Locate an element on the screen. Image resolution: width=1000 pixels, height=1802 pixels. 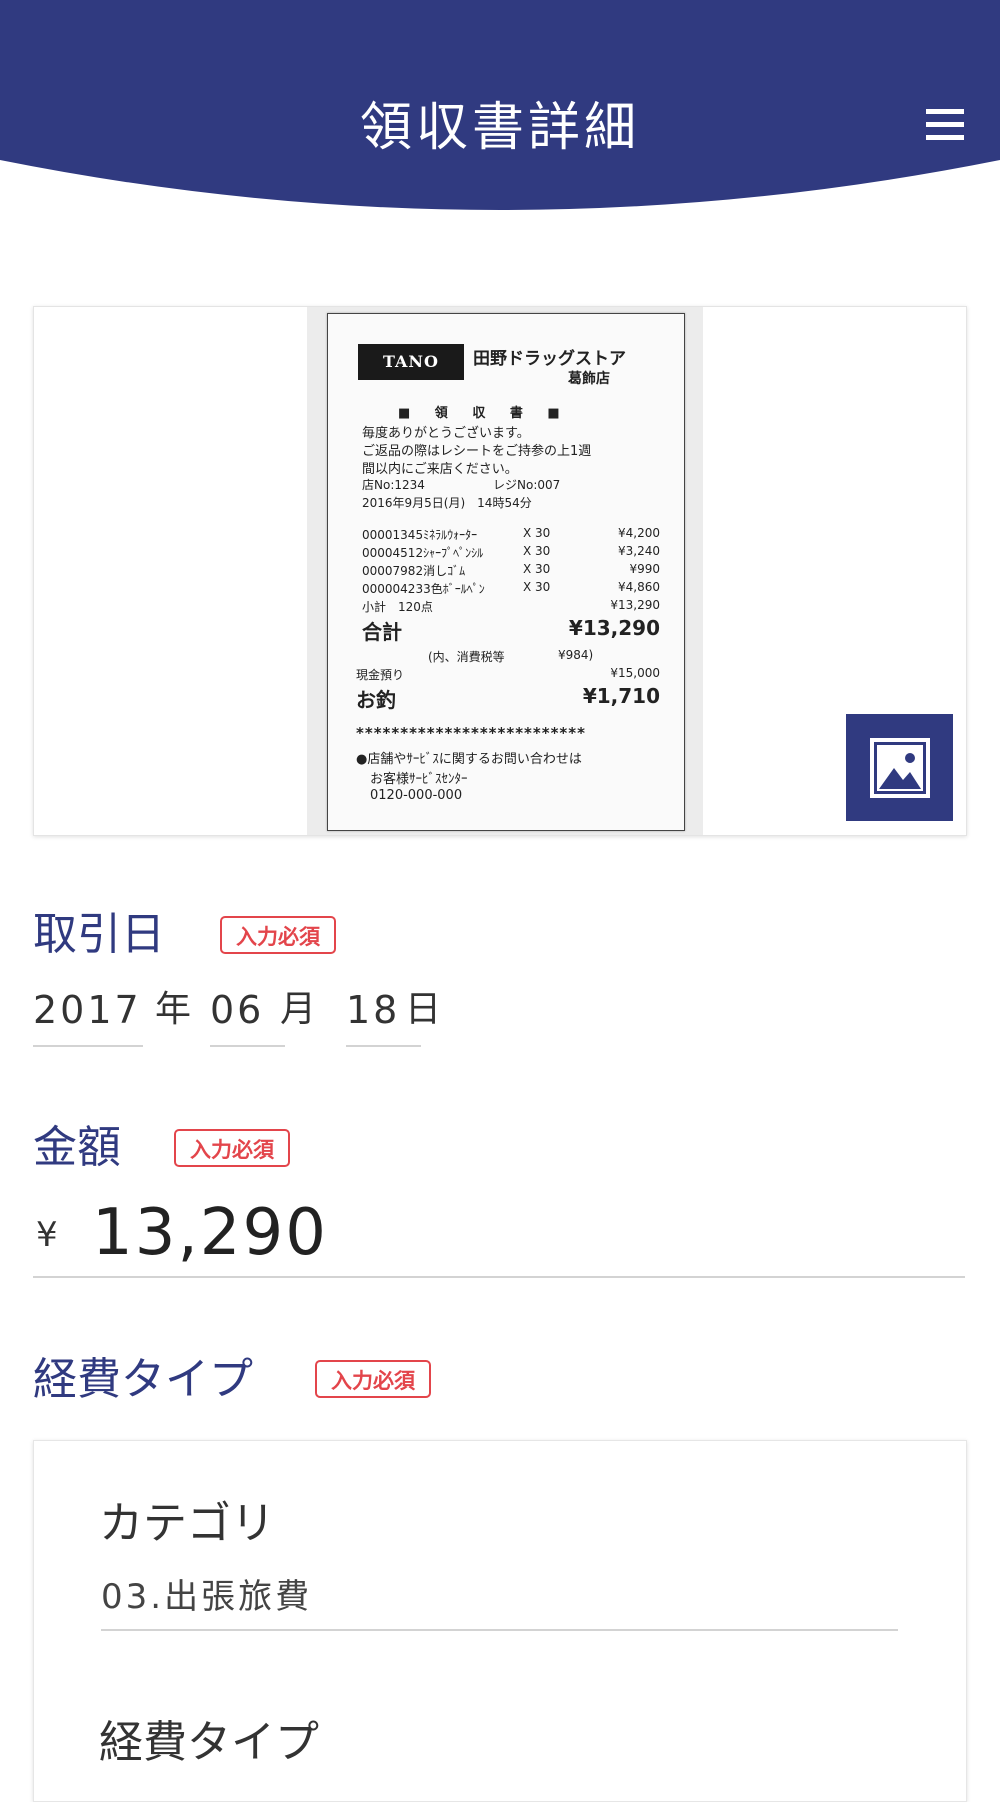
receipt-change-label: お釣 is located at coordinates (376, 700).